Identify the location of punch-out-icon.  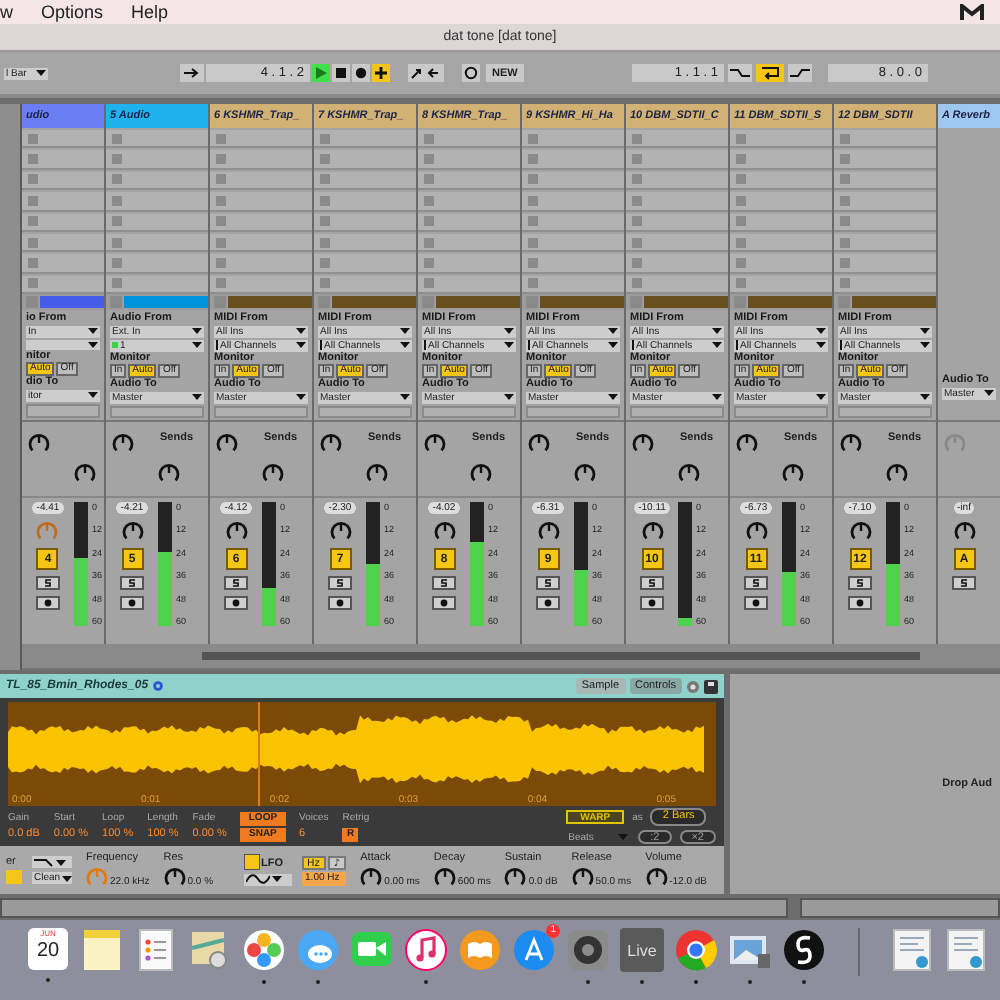
(800, 73).